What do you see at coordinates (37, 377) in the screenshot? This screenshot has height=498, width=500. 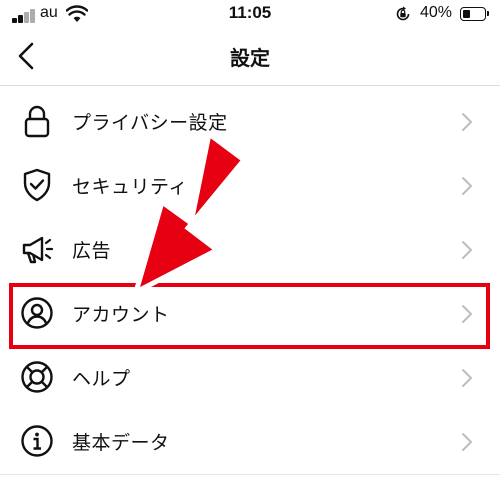 I see `lifebuoy-icon` at bounding box center [37, 377].